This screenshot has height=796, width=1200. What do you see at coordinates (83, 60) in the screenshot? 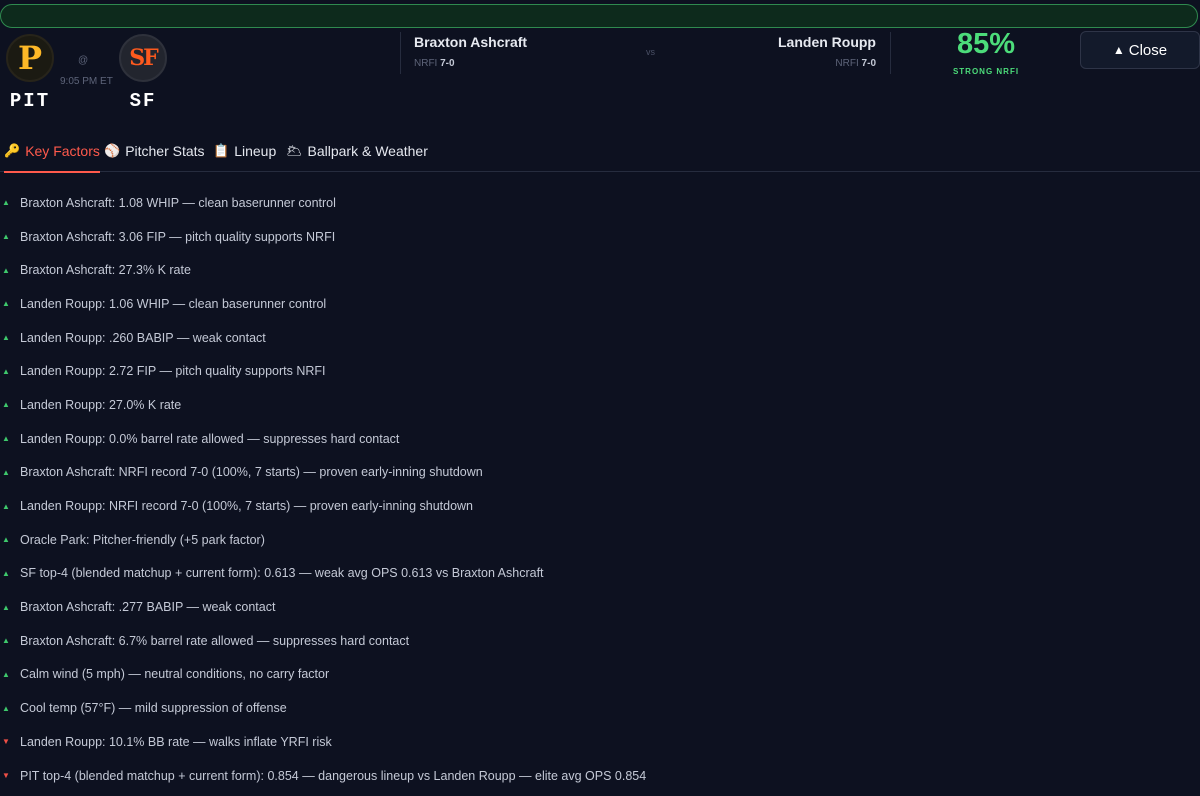
I see `at-symbol: @` at bounding box center [83, 60].